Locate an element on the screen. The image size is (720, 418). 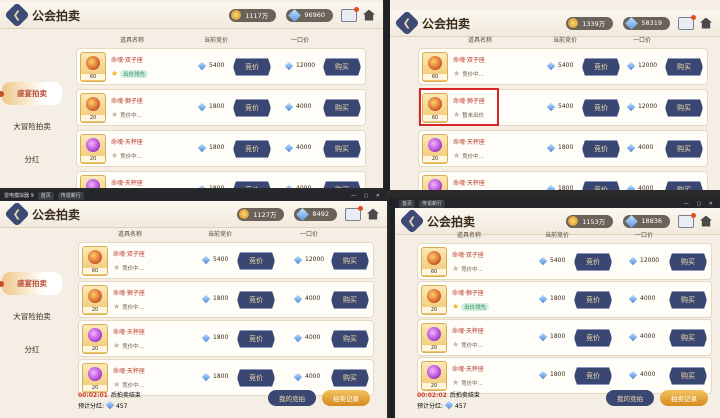
column-header-buyout: 一口价 is located at coordinates (300, 40).